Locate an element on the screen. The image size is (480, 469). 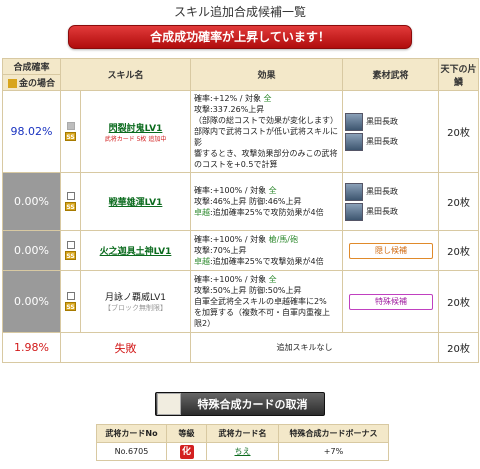
card-name-link: ちえ is located at coordinates (243, 451).